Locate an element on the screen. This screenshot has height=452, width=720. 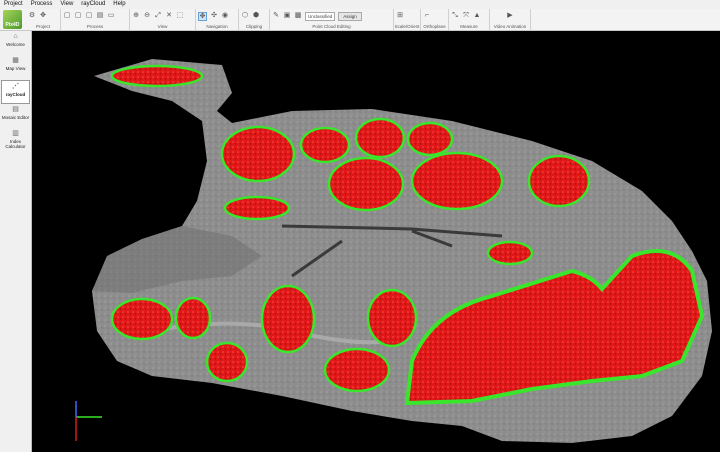
raycloud-icon: ⋰ is located at coordinates (15, 86).